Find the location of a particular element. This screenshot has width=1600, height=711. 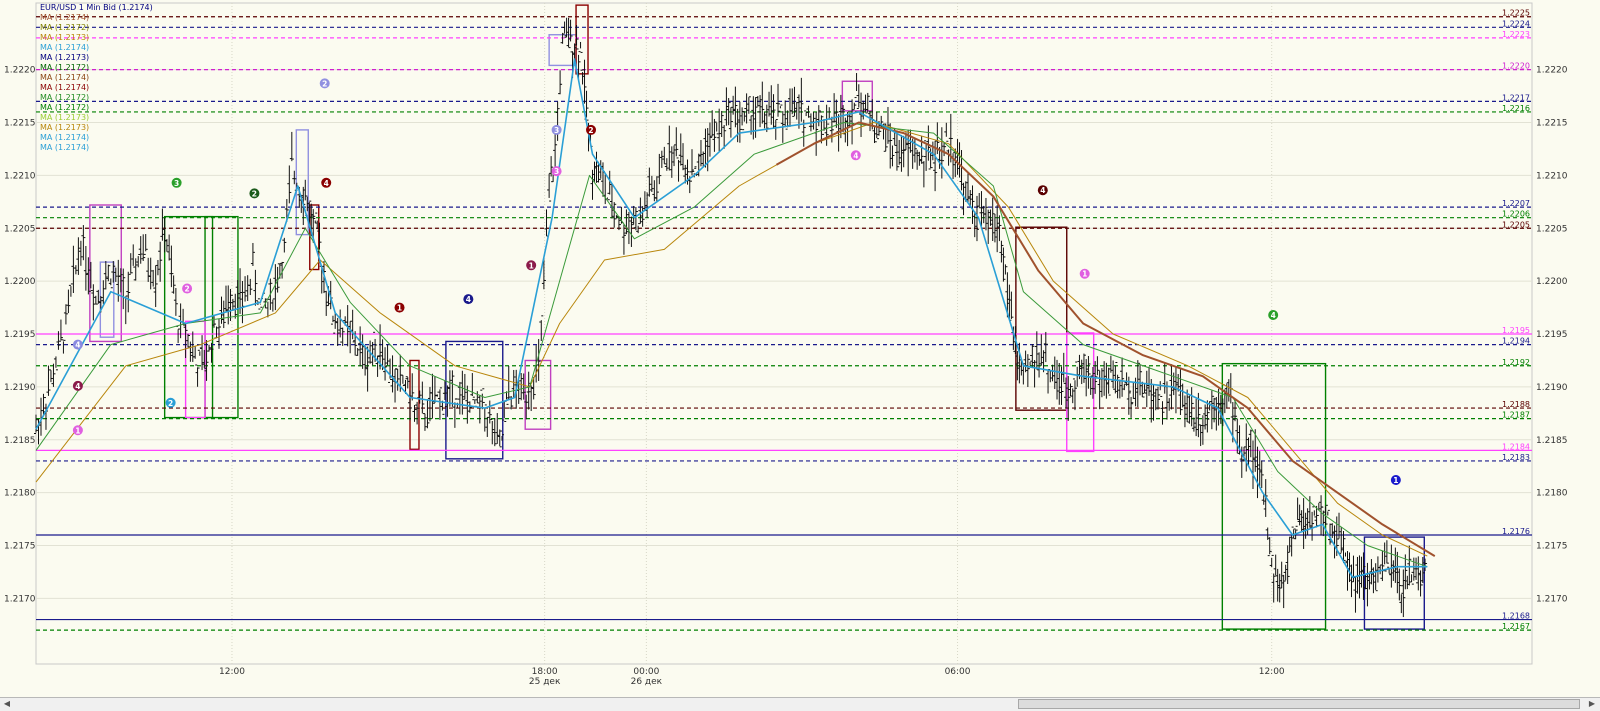

level-label: 1.2205 is located at coordinates (1516, 224).